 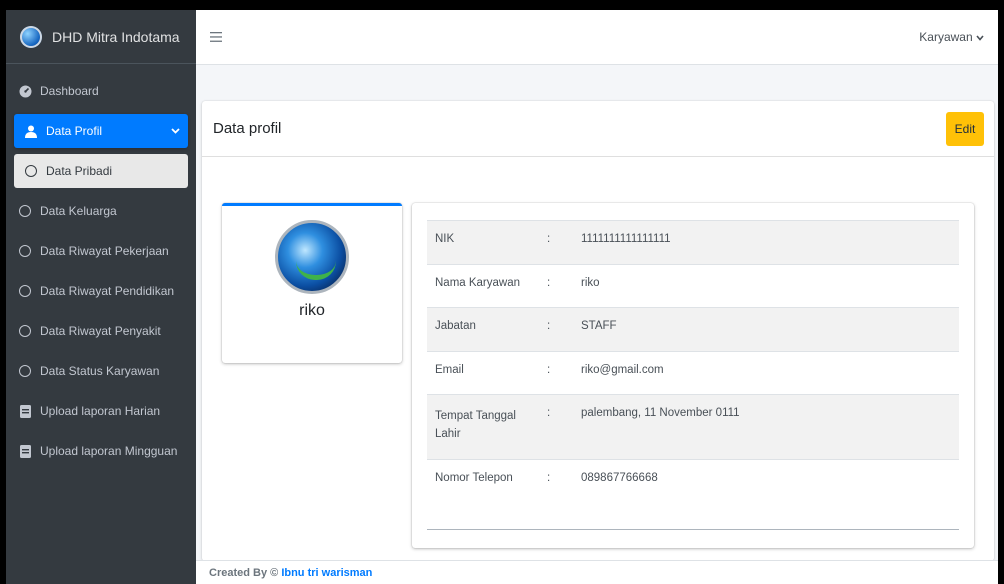 I want to click on sidebar-item-upload-laporan-harian: Upload laporan Harian, so click(x=101, y=411).